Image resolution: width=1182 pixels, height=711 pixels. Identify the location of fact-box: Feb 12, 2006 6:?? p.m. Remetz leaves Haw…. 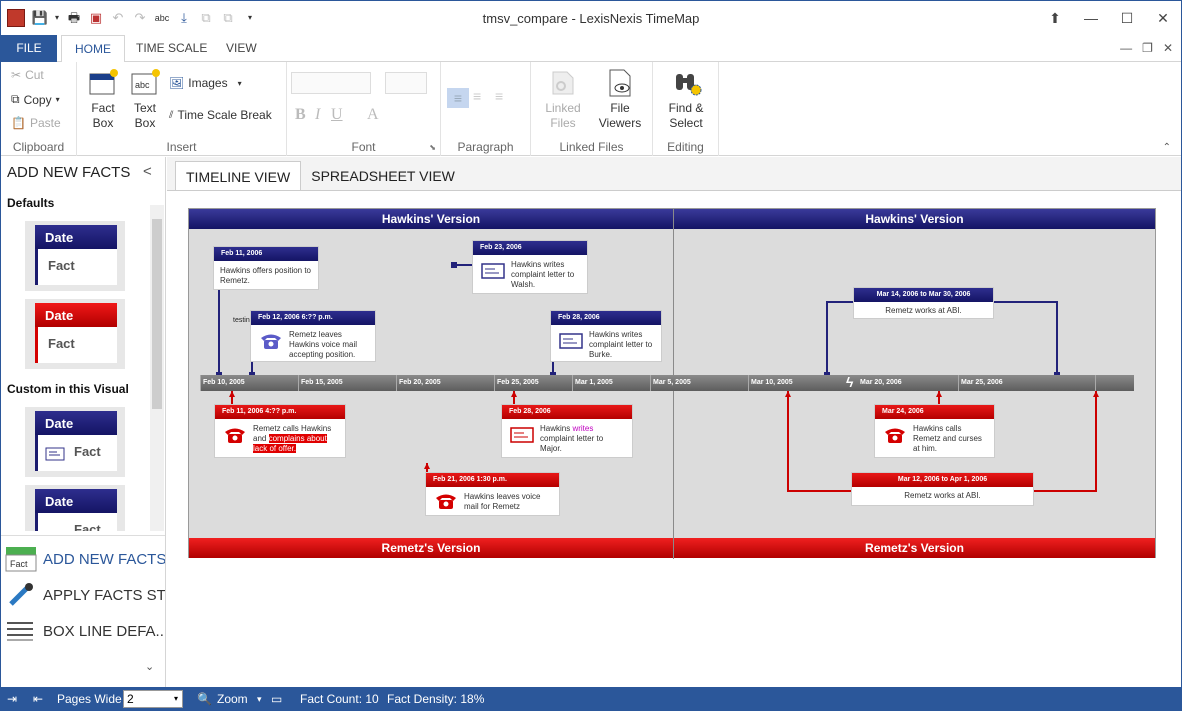
(313, 336).